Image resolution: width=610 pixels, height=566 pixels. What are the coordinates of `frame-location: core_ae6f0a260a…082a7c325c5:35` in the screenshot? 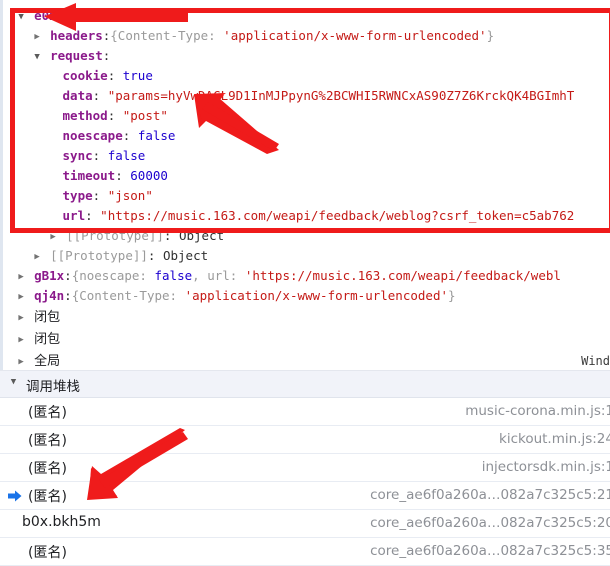 It's located at (490, 551).